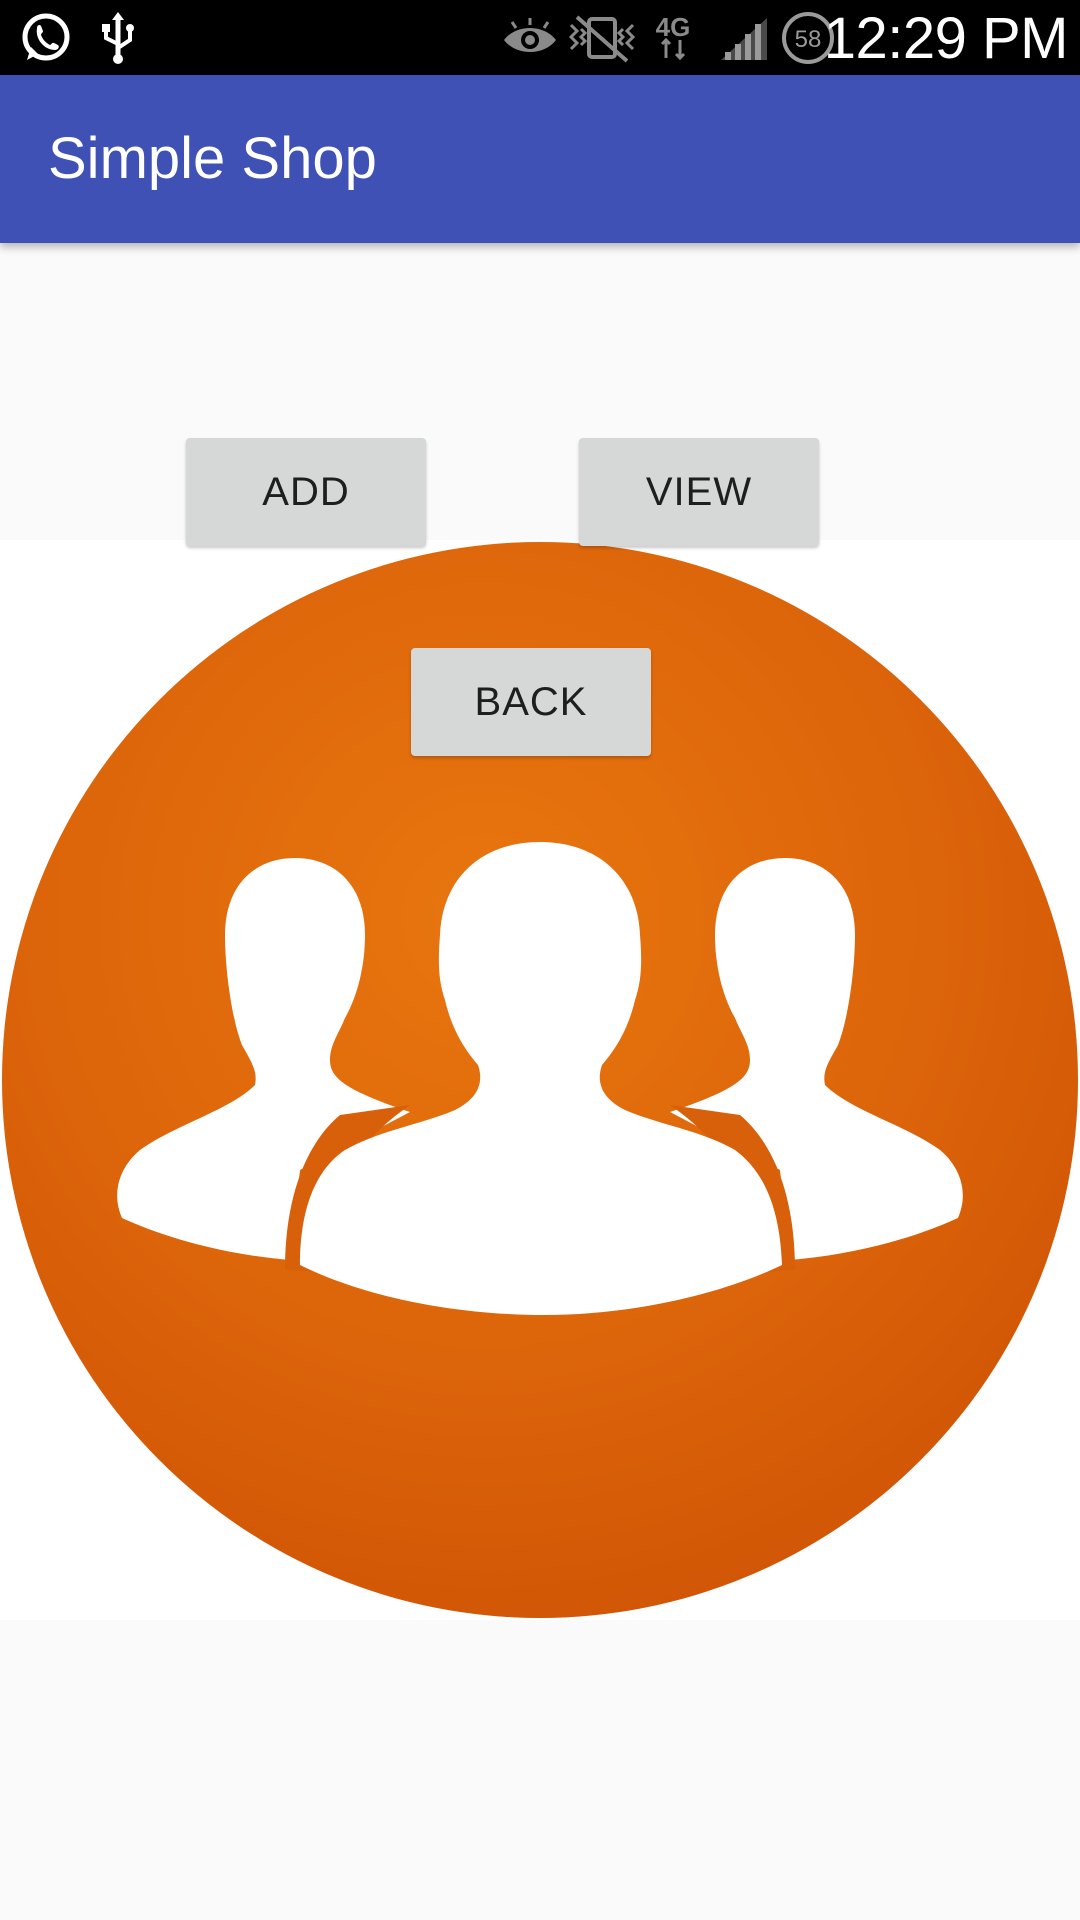  What do you see at coordinates (673, 27) in the screenshot?
I see `network-4g-label: 4G` at bounding box center [673, 27].